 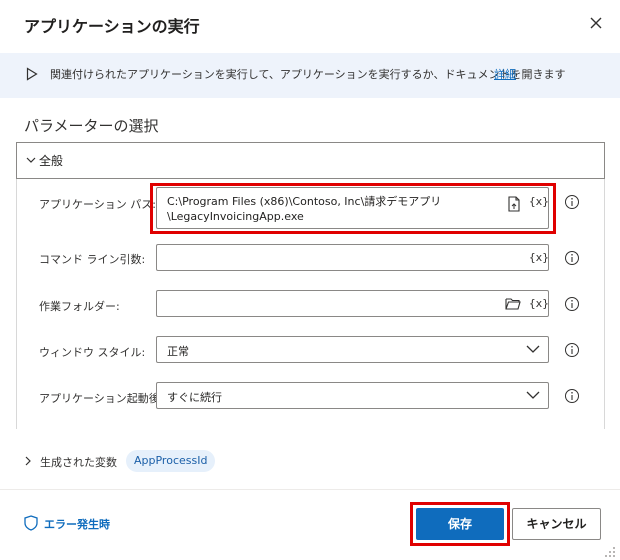 What do you see at coordinates (596, 23) in the screenshot?
I see `close-icon` at bounding box center [596, 23].